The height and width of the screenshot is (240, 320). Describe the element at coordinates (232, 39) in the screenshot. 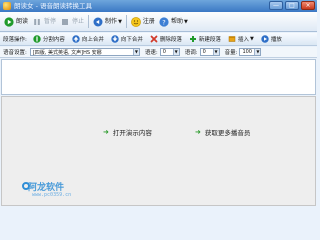

I see `insert-icon` at that location.